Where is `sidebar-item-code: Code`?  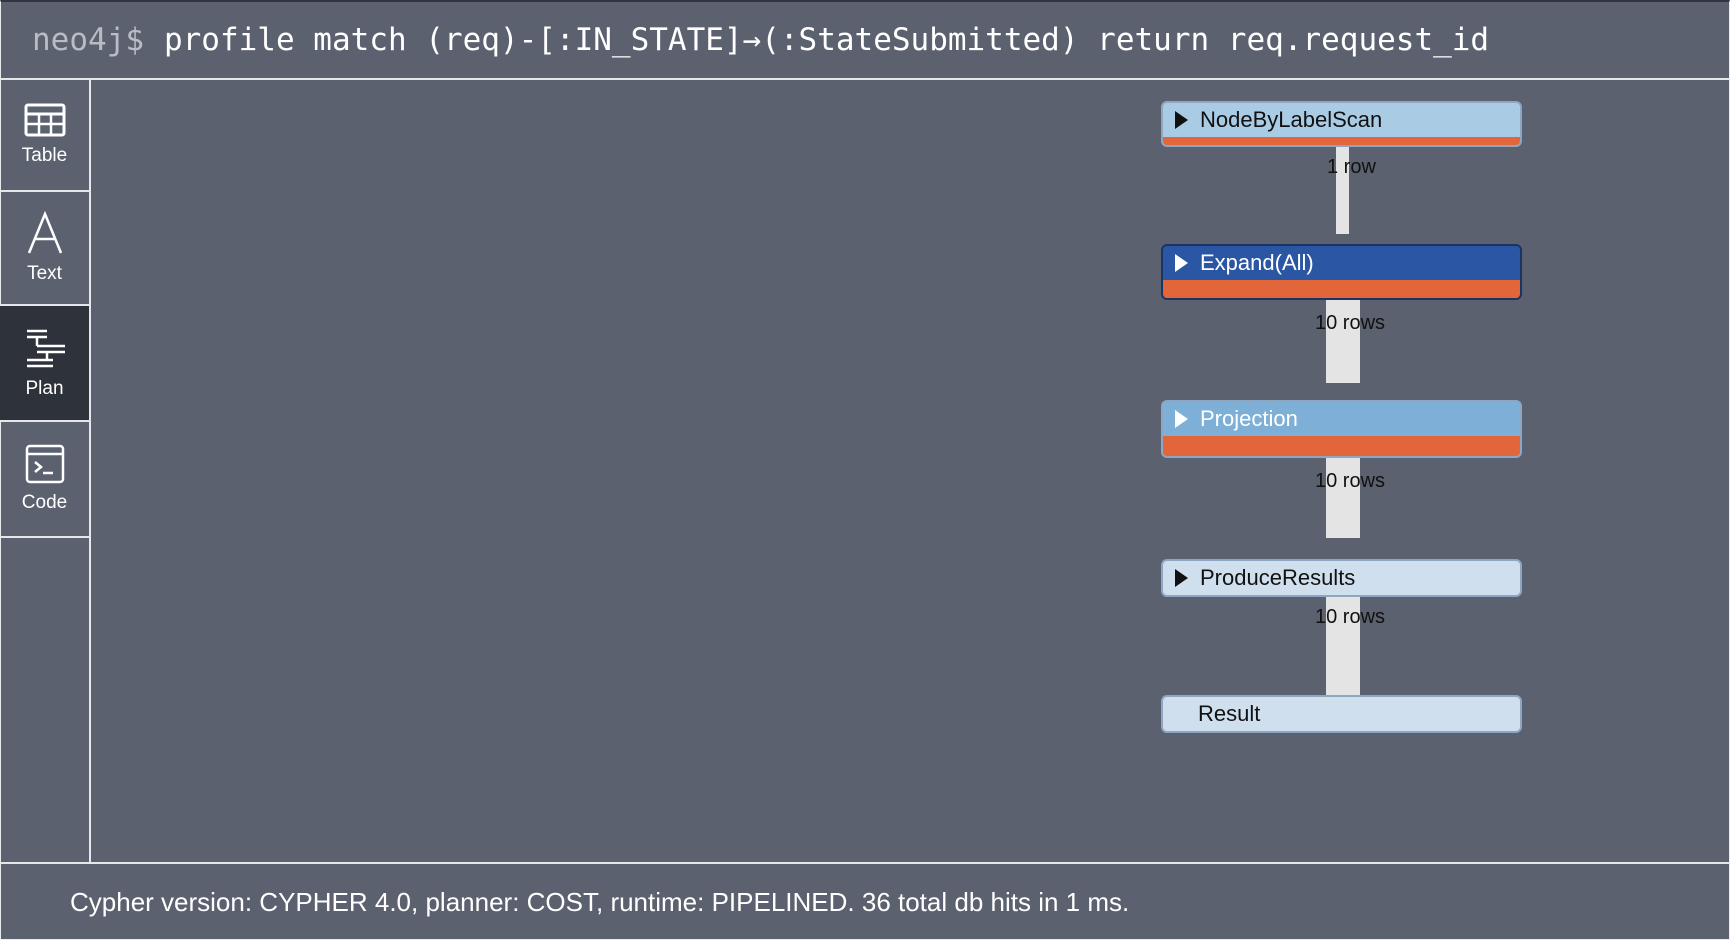 sidebar-item-code: Code is located at coordinates (44, 480).